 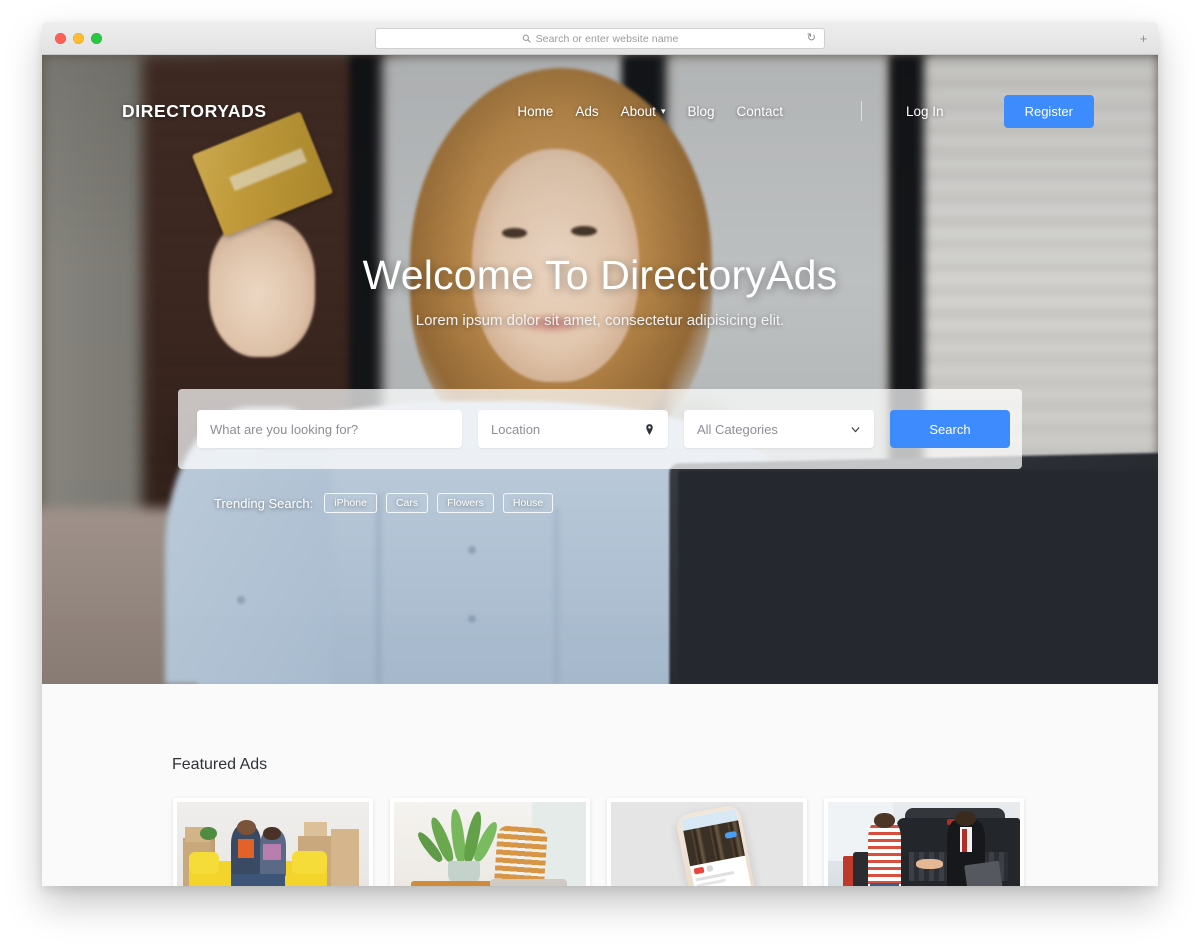 I want to click on minimize-window-button, so click(x=78, y=38).